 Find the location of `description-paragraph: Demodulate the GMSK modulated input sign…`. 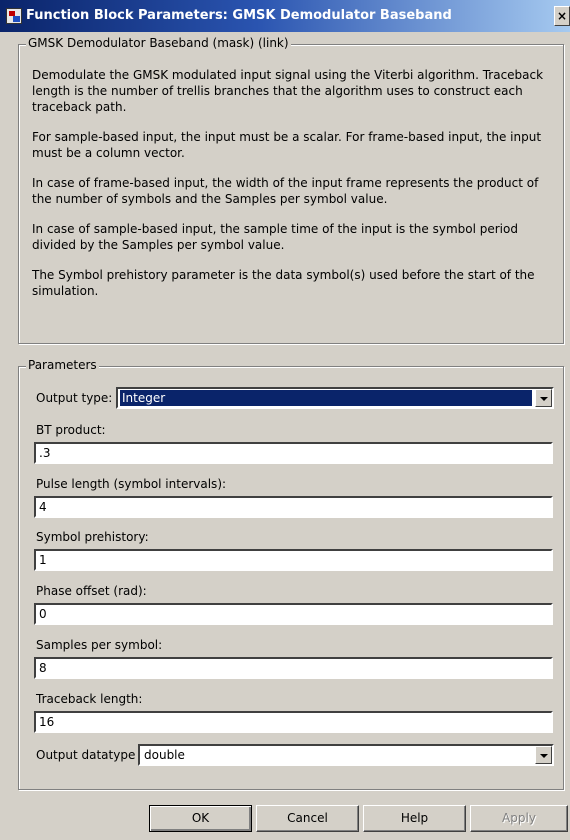

description-paragraph: Demodulate the GMSK modulated input sign… is located at coordinates (288, 91).